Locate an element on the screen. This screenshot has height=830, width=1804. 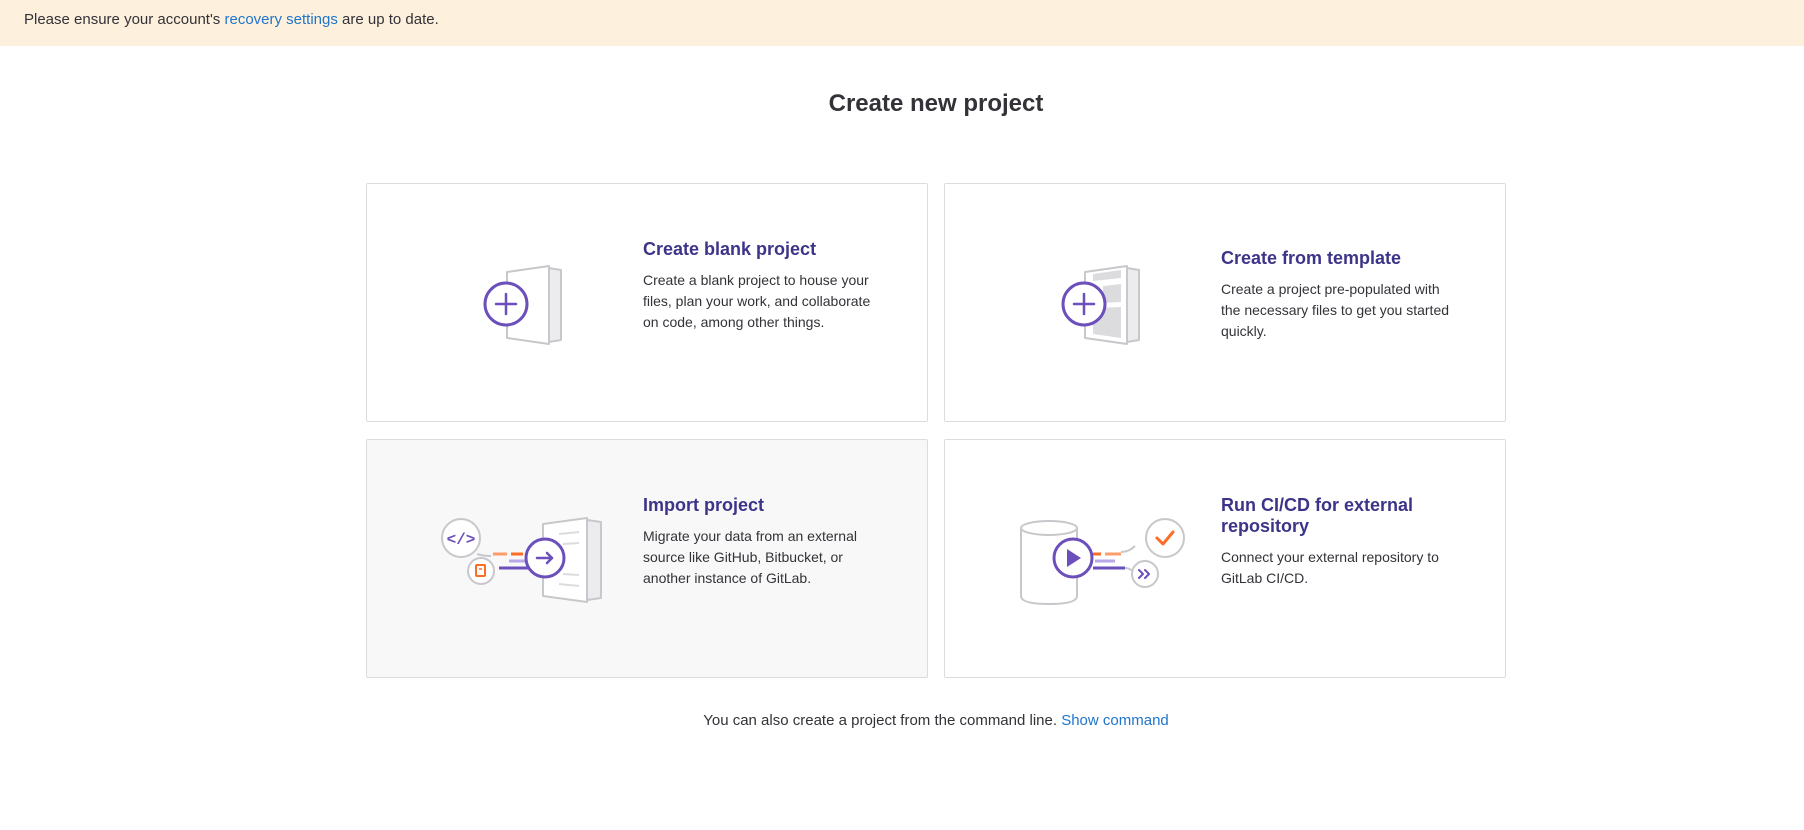
card-title: Create blank project is located at coordinates (730, 249).